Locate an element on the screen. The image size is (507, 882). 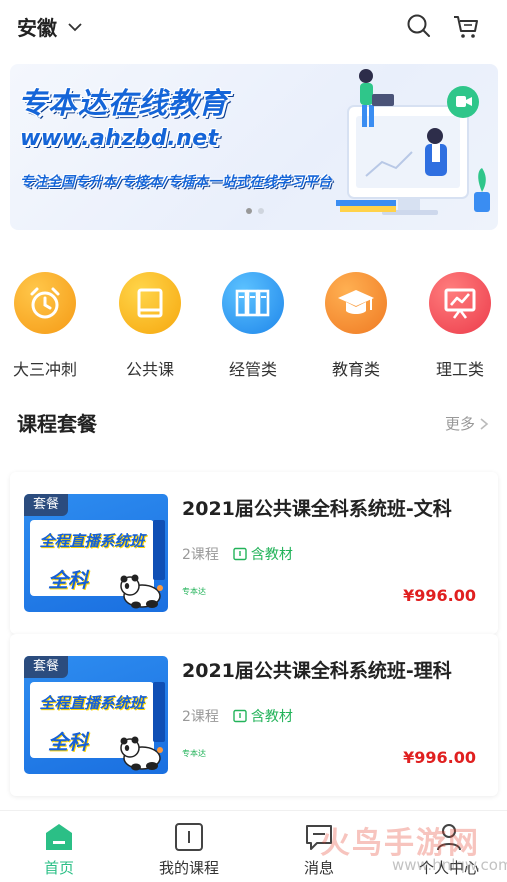
chevron-right-icon is located at coordinates (484, 423).